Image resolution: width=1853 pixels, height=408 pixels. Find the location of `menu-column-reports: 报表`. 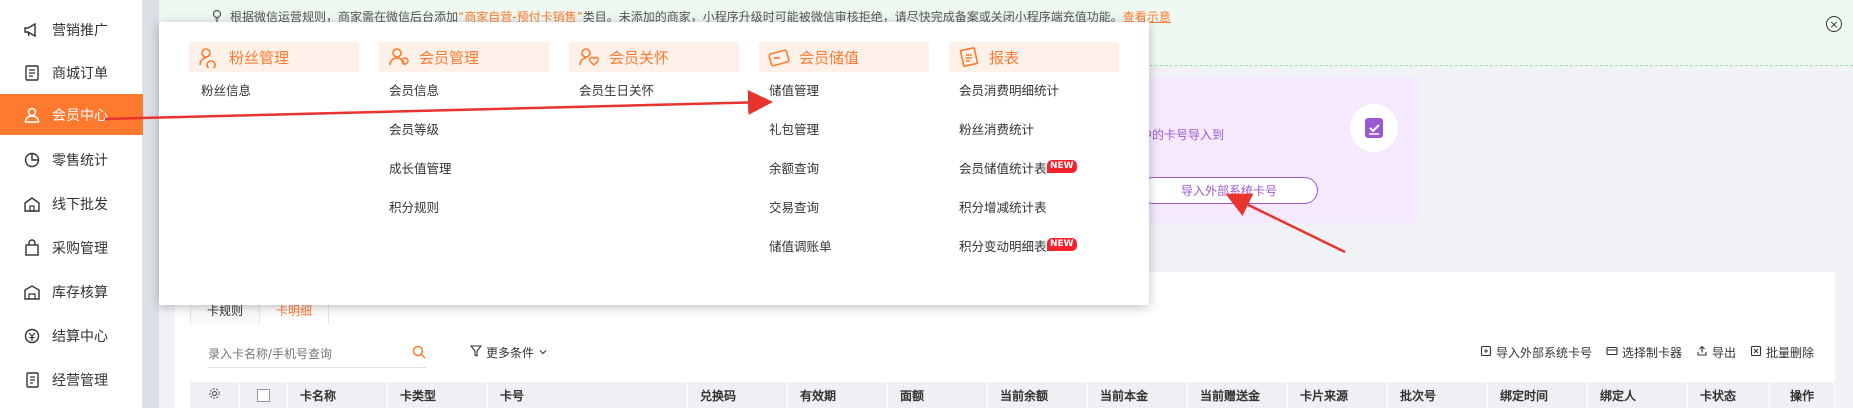

menu-column-reports: 报表 is located at coordinates (1034, 57).